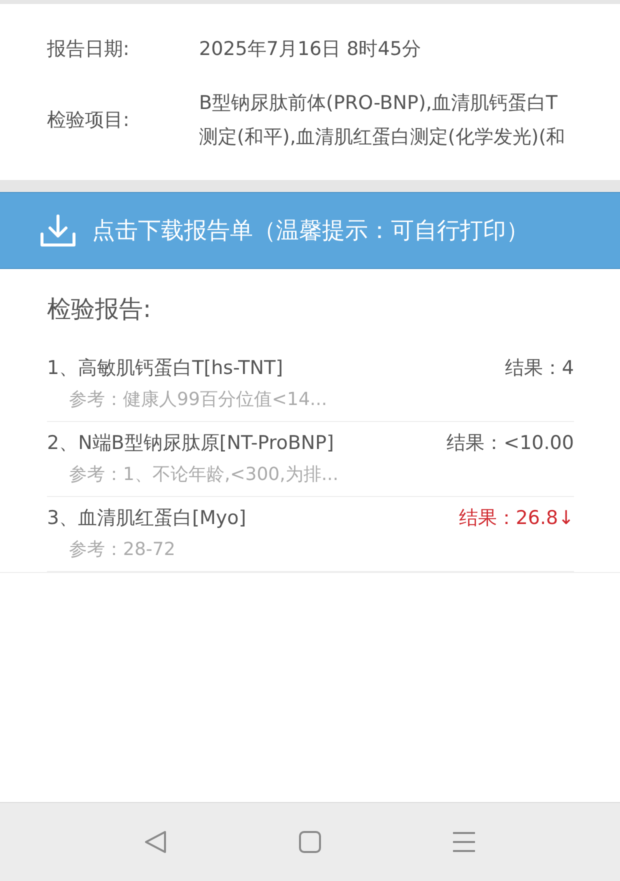 This screenshot has height=881, width=620. What do you see at coordinates (58, 231) in the screenshot?
I see `download-icon` at bounding box center [58, 231].